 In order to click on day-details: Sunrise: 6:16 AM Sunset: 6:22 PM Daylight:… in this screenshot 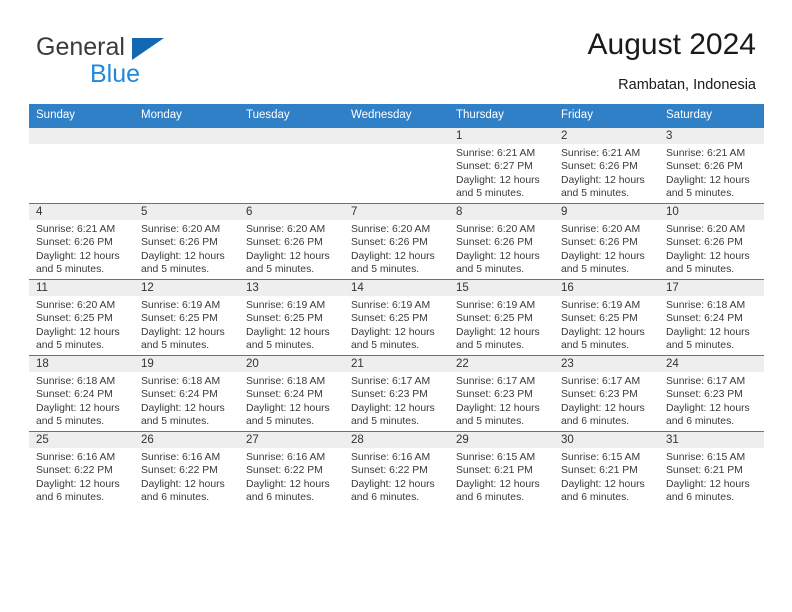, I will do `click(396, 476)`.